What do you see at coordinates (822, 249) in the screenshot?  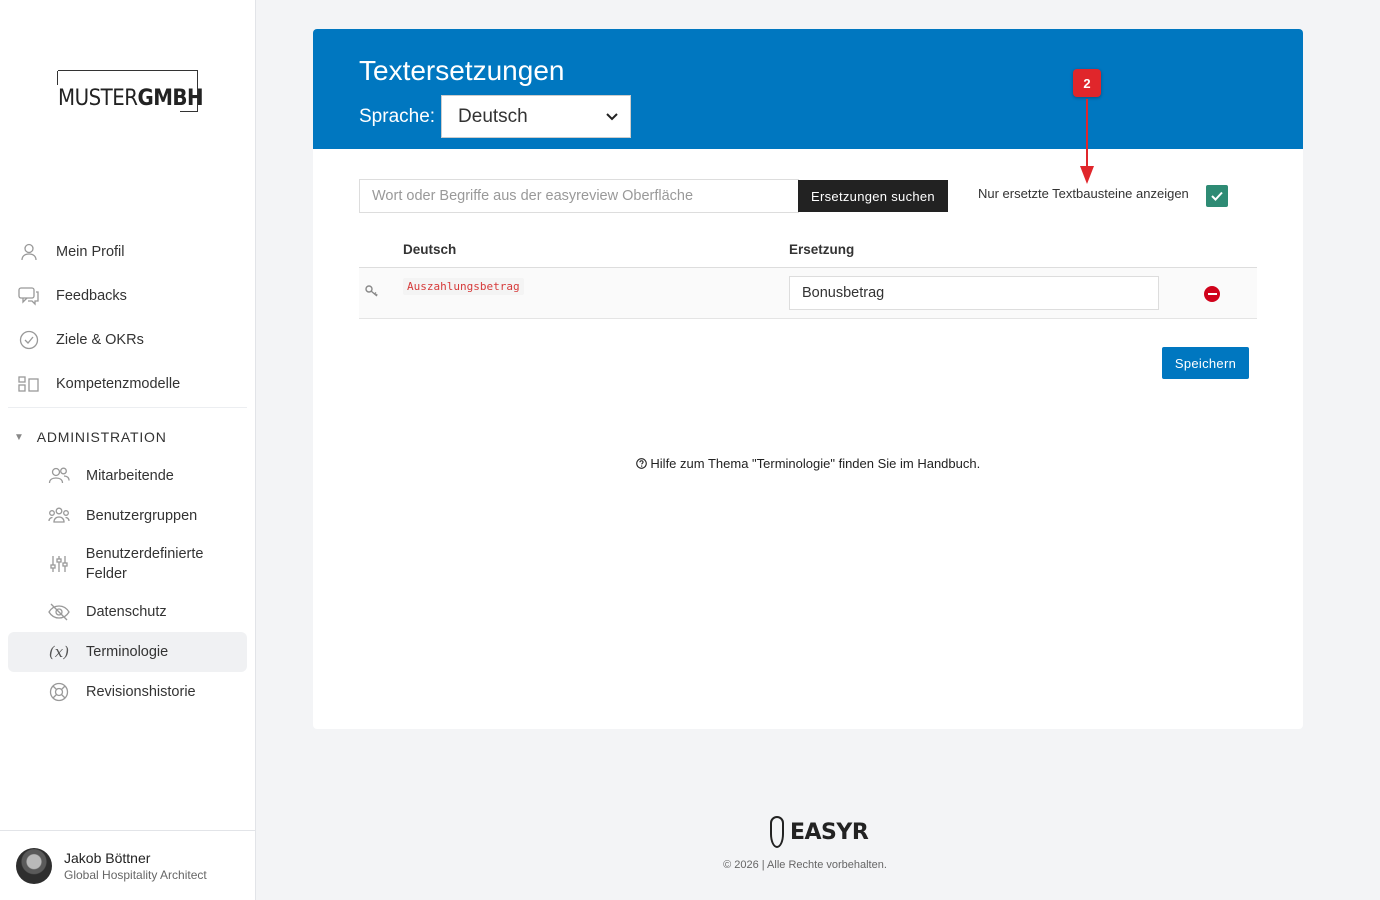 I see `column-header-ersetzung: Ersetzung` at bounding box center [822, 249].